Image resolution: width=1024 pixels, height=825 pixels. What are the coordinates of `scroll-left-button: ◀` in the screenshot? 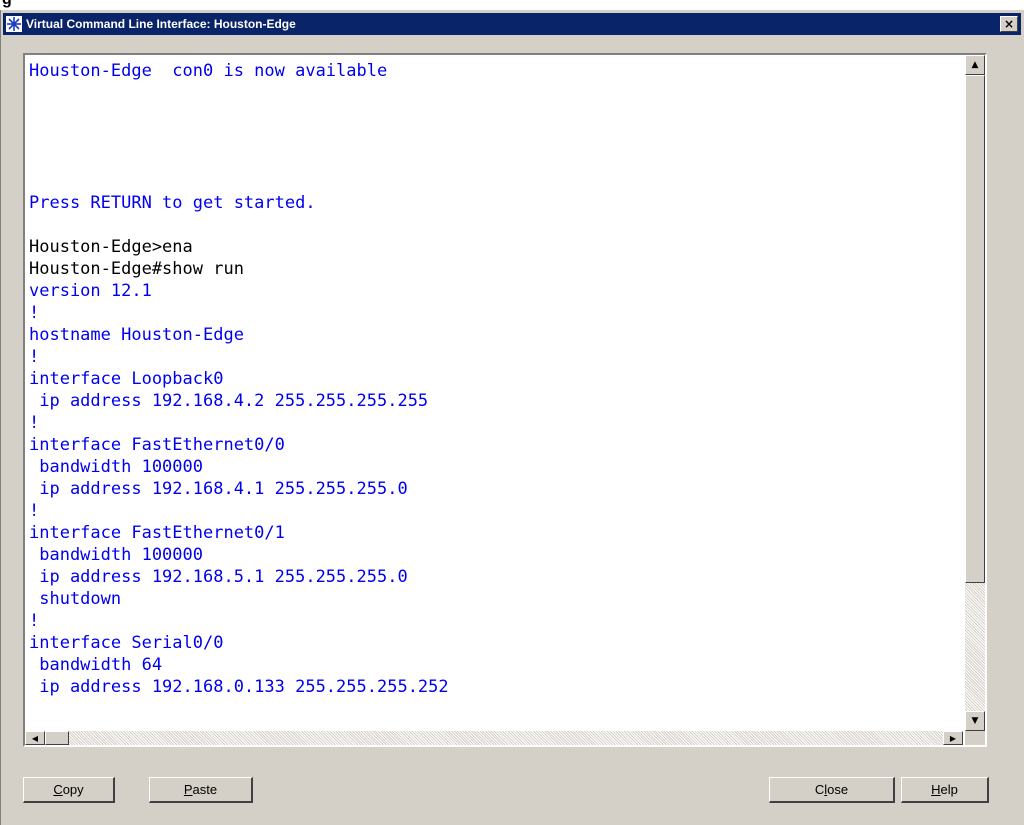 It's located at (35, 738).